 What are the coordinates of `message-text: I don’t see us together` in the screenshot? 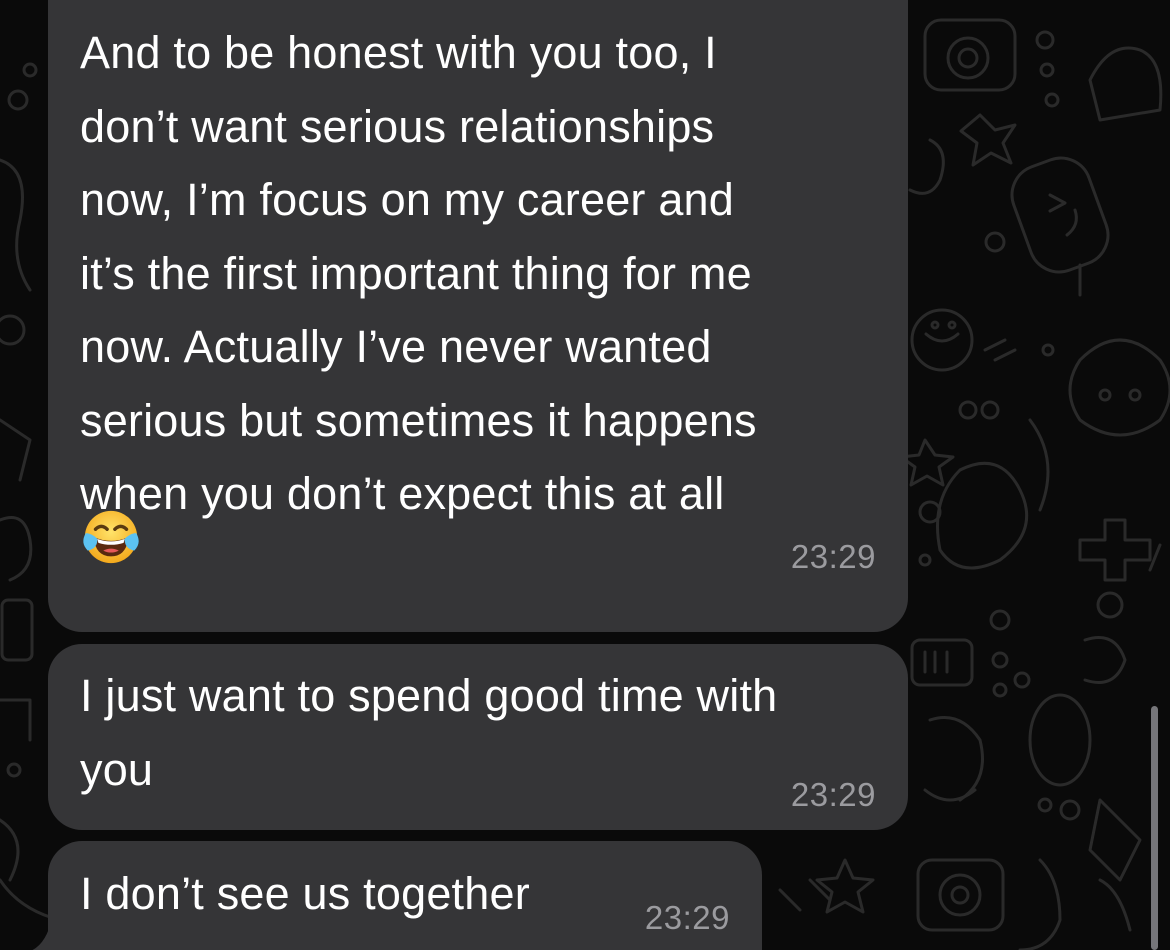 It's located at (305, 893).